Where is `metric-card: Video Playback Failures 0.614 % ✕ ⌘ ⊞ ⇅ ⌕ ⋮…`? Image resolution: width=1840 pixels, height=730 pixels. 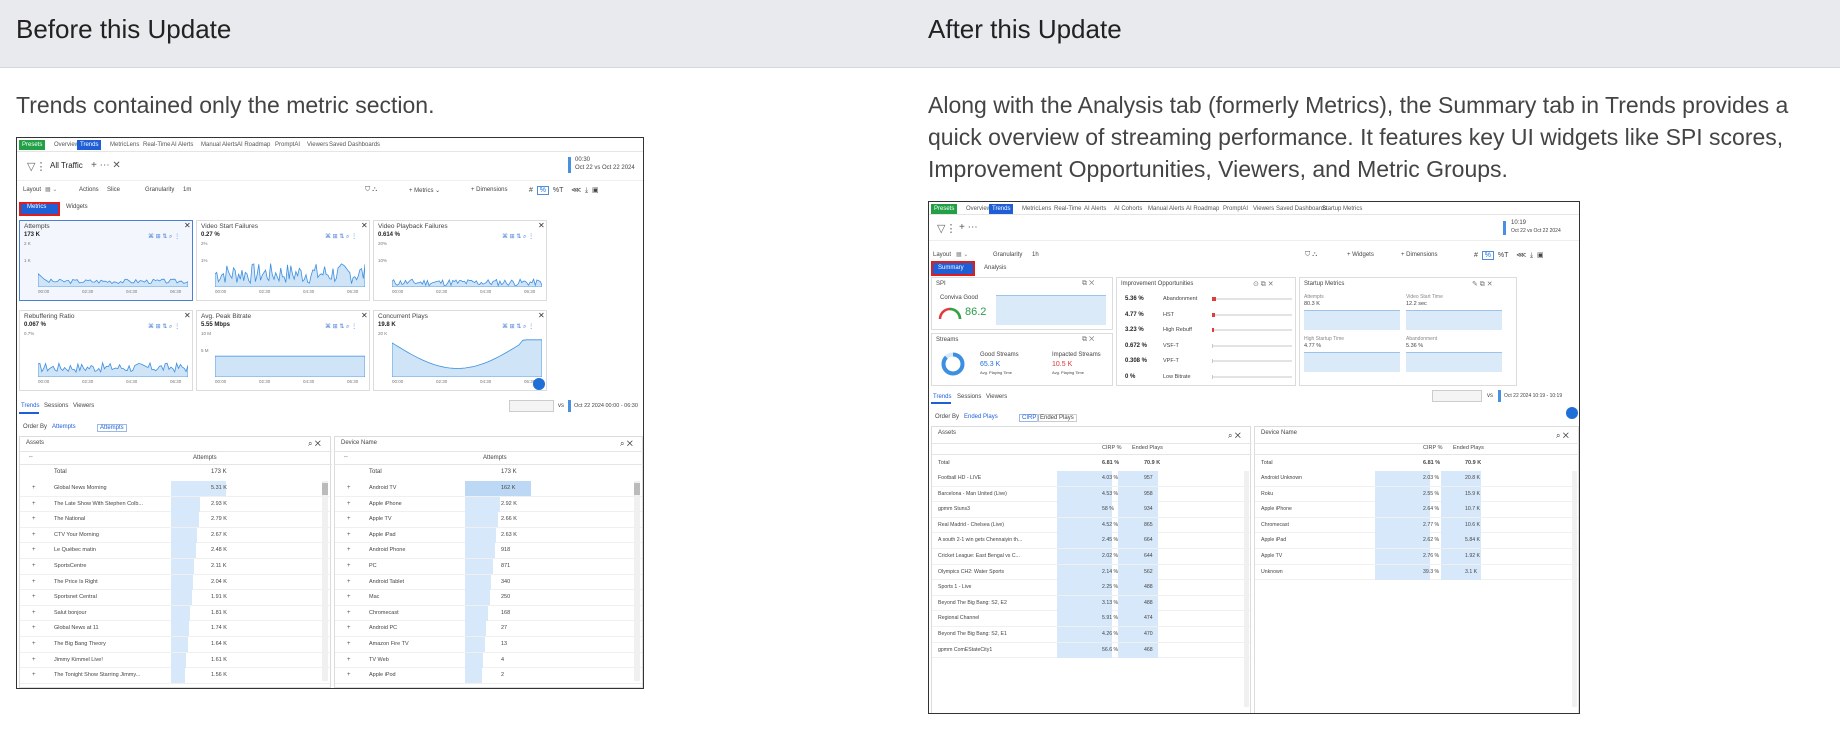
metric-card: Video Playback Failures 0.614 % ✕ ⌘ ⊞ ⇅ ⌕ ⋮… is located at coordinates (460, 260).